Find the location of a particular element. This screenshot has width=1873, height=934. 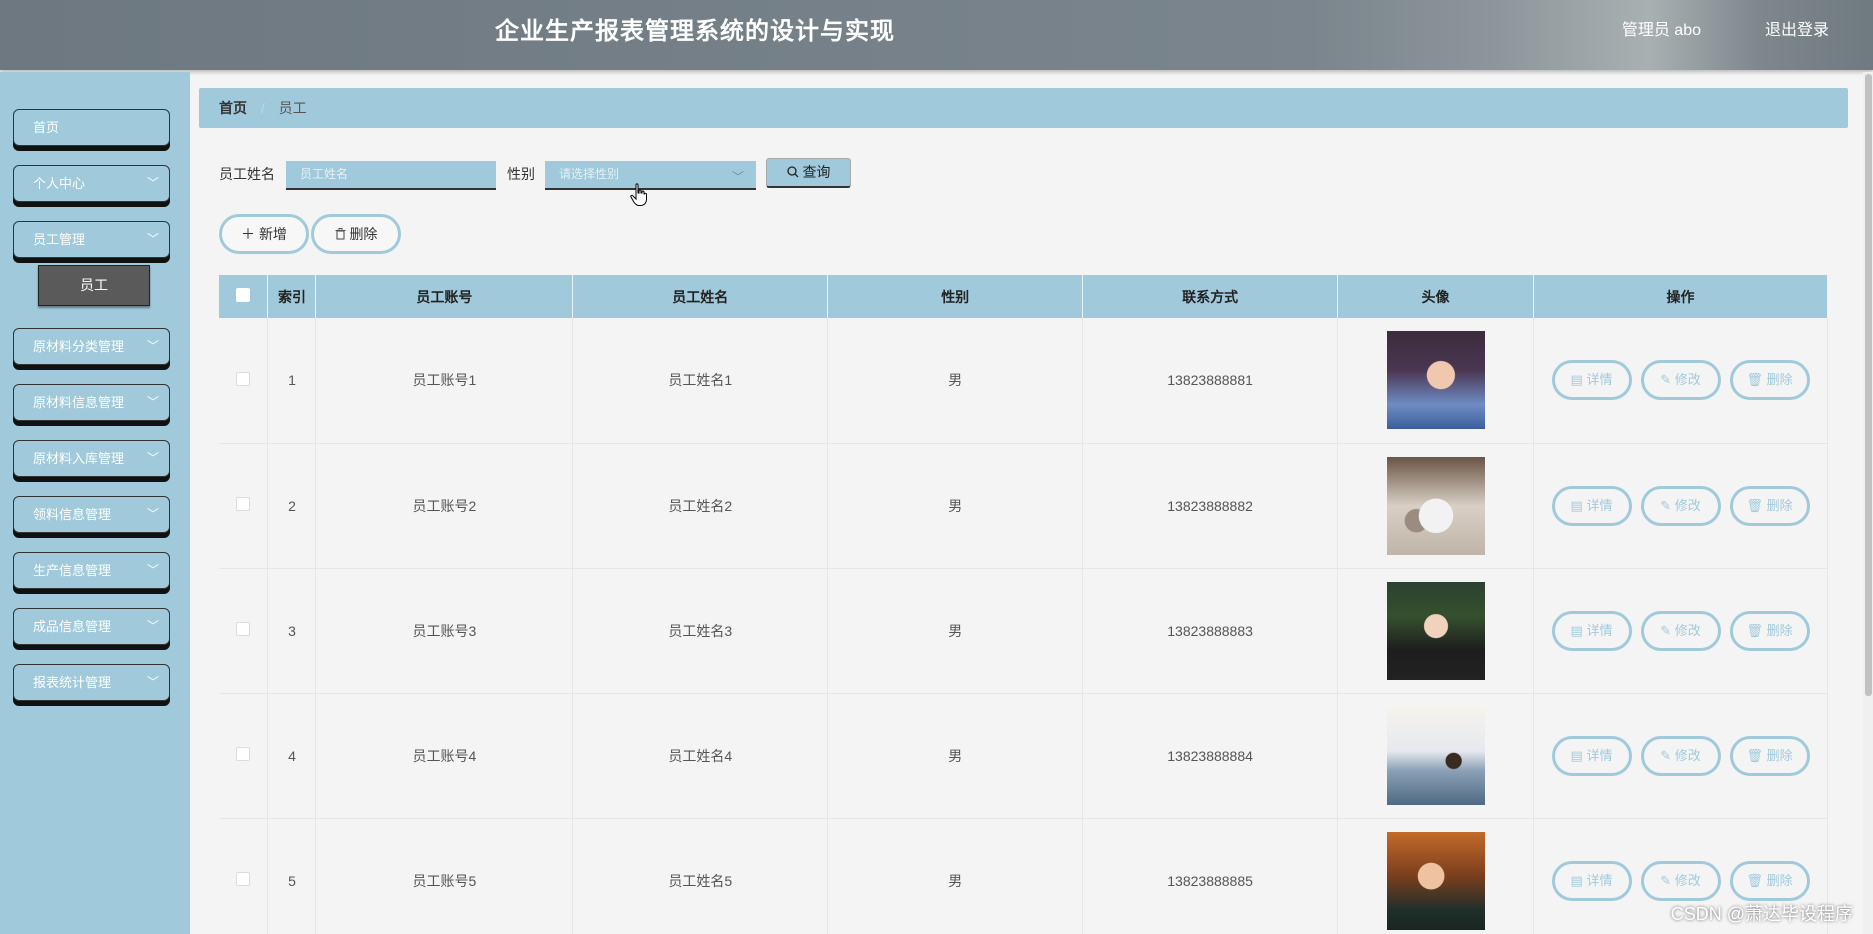

sidebar-item-requisition: 领料信息管理 ﹀ is located at coordinates (91, 514).